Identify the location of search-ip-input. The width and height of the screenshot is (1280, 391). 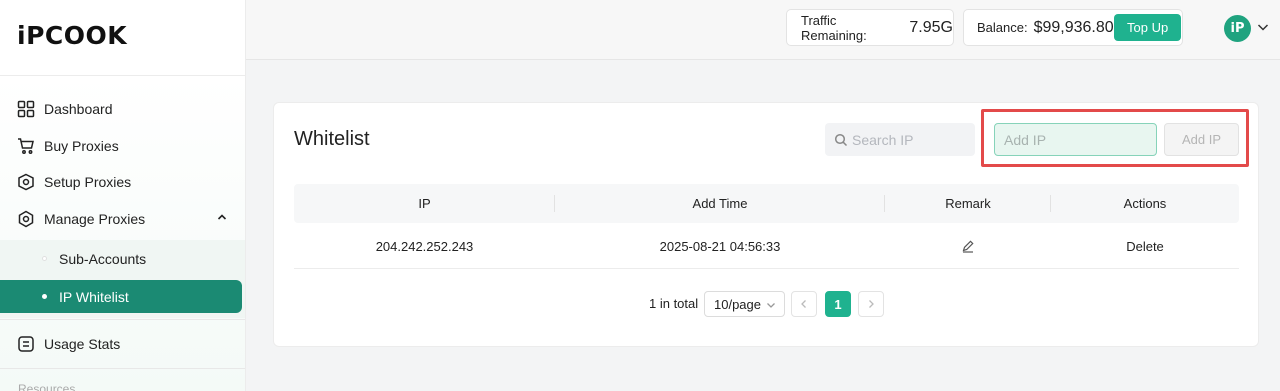
(907, 139).